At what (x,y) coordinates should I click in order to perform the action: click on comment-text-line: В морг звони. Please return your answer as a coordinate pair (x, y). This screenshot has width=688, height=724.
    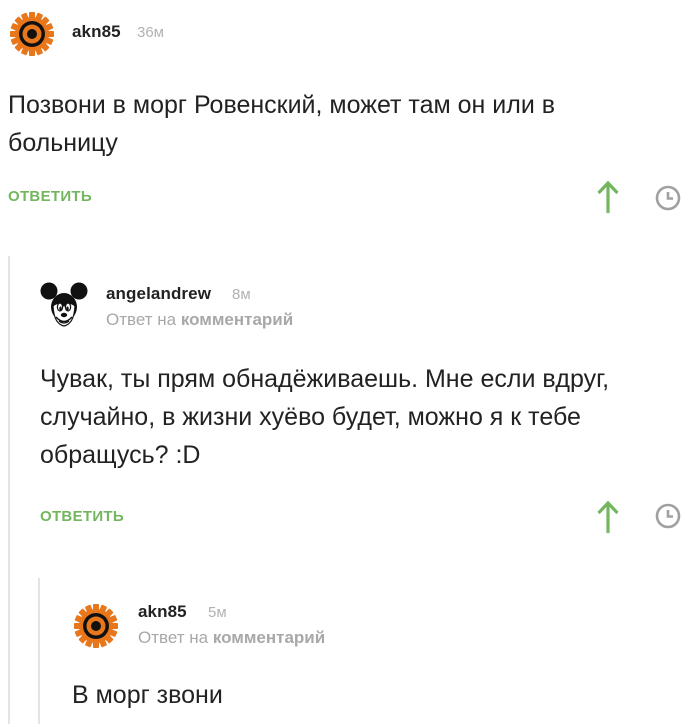
    Looking at the image, I should click on (147, 695).